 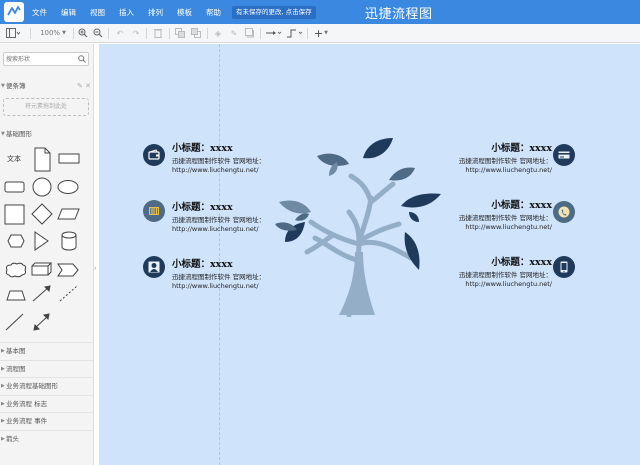 I want to click on shape-step, so click(x=68, y=270).